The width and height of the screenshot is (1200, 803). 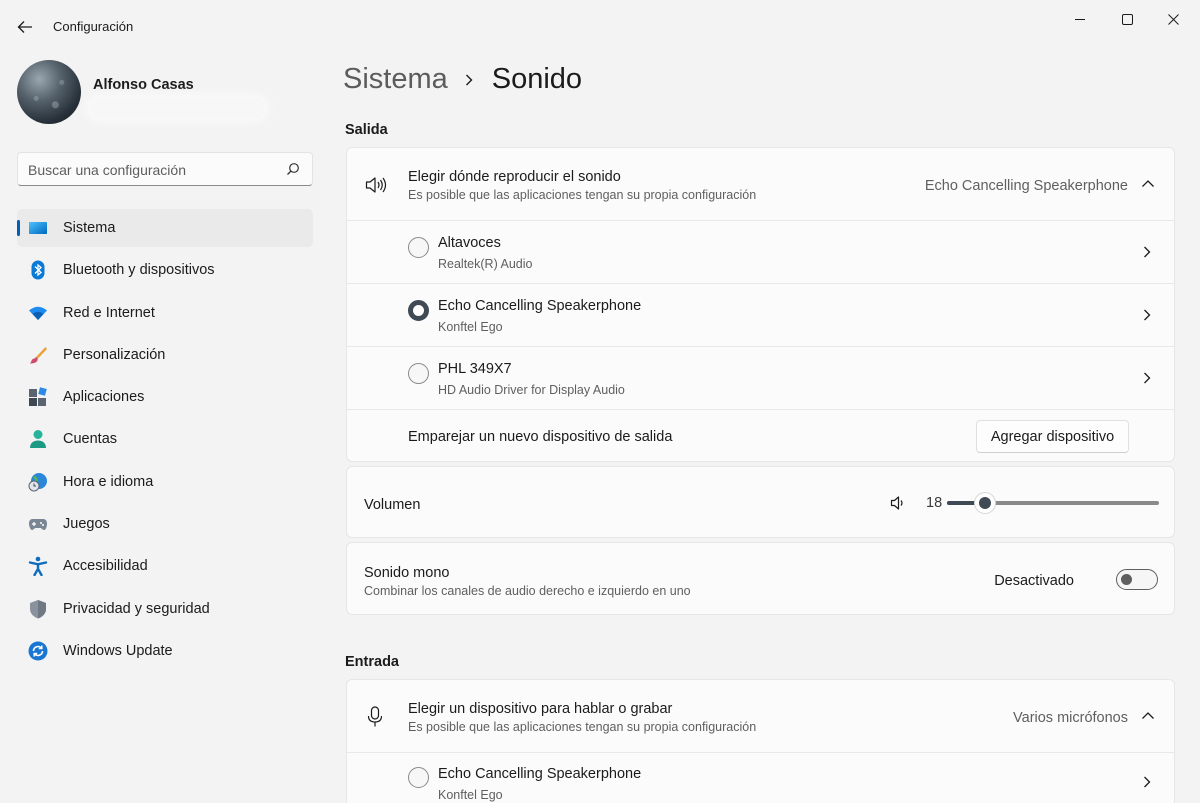 What do you see at coordinates (760, 502) in the screenshot?
I see `volume-card: Volumen 18` at bounding box center [760, 502].